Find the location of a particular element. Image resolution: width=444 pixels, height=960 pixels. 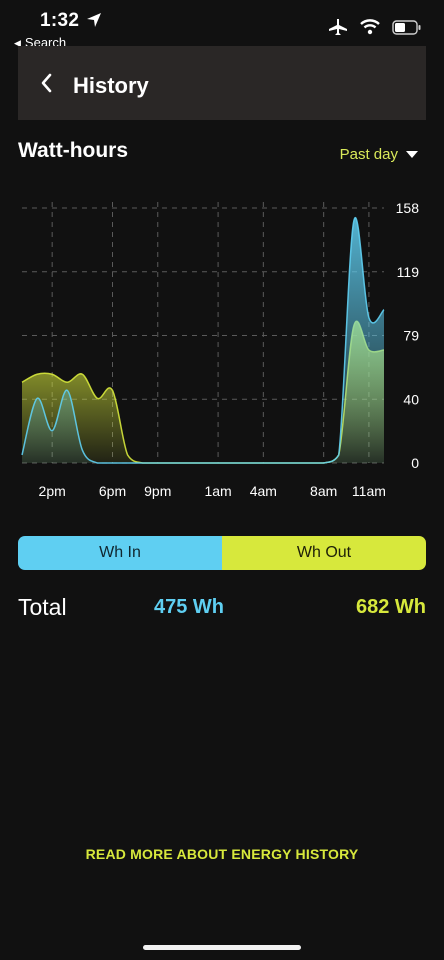

y-tick-label: 119 is located at coordinates (408, 272).